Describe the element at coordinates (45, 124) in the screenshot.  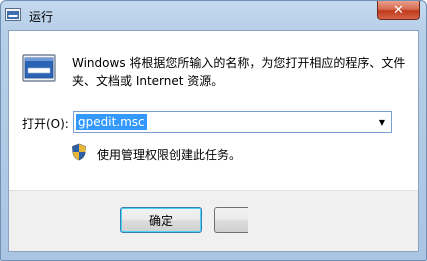
I see `open-label: 打开(O):` at that location.